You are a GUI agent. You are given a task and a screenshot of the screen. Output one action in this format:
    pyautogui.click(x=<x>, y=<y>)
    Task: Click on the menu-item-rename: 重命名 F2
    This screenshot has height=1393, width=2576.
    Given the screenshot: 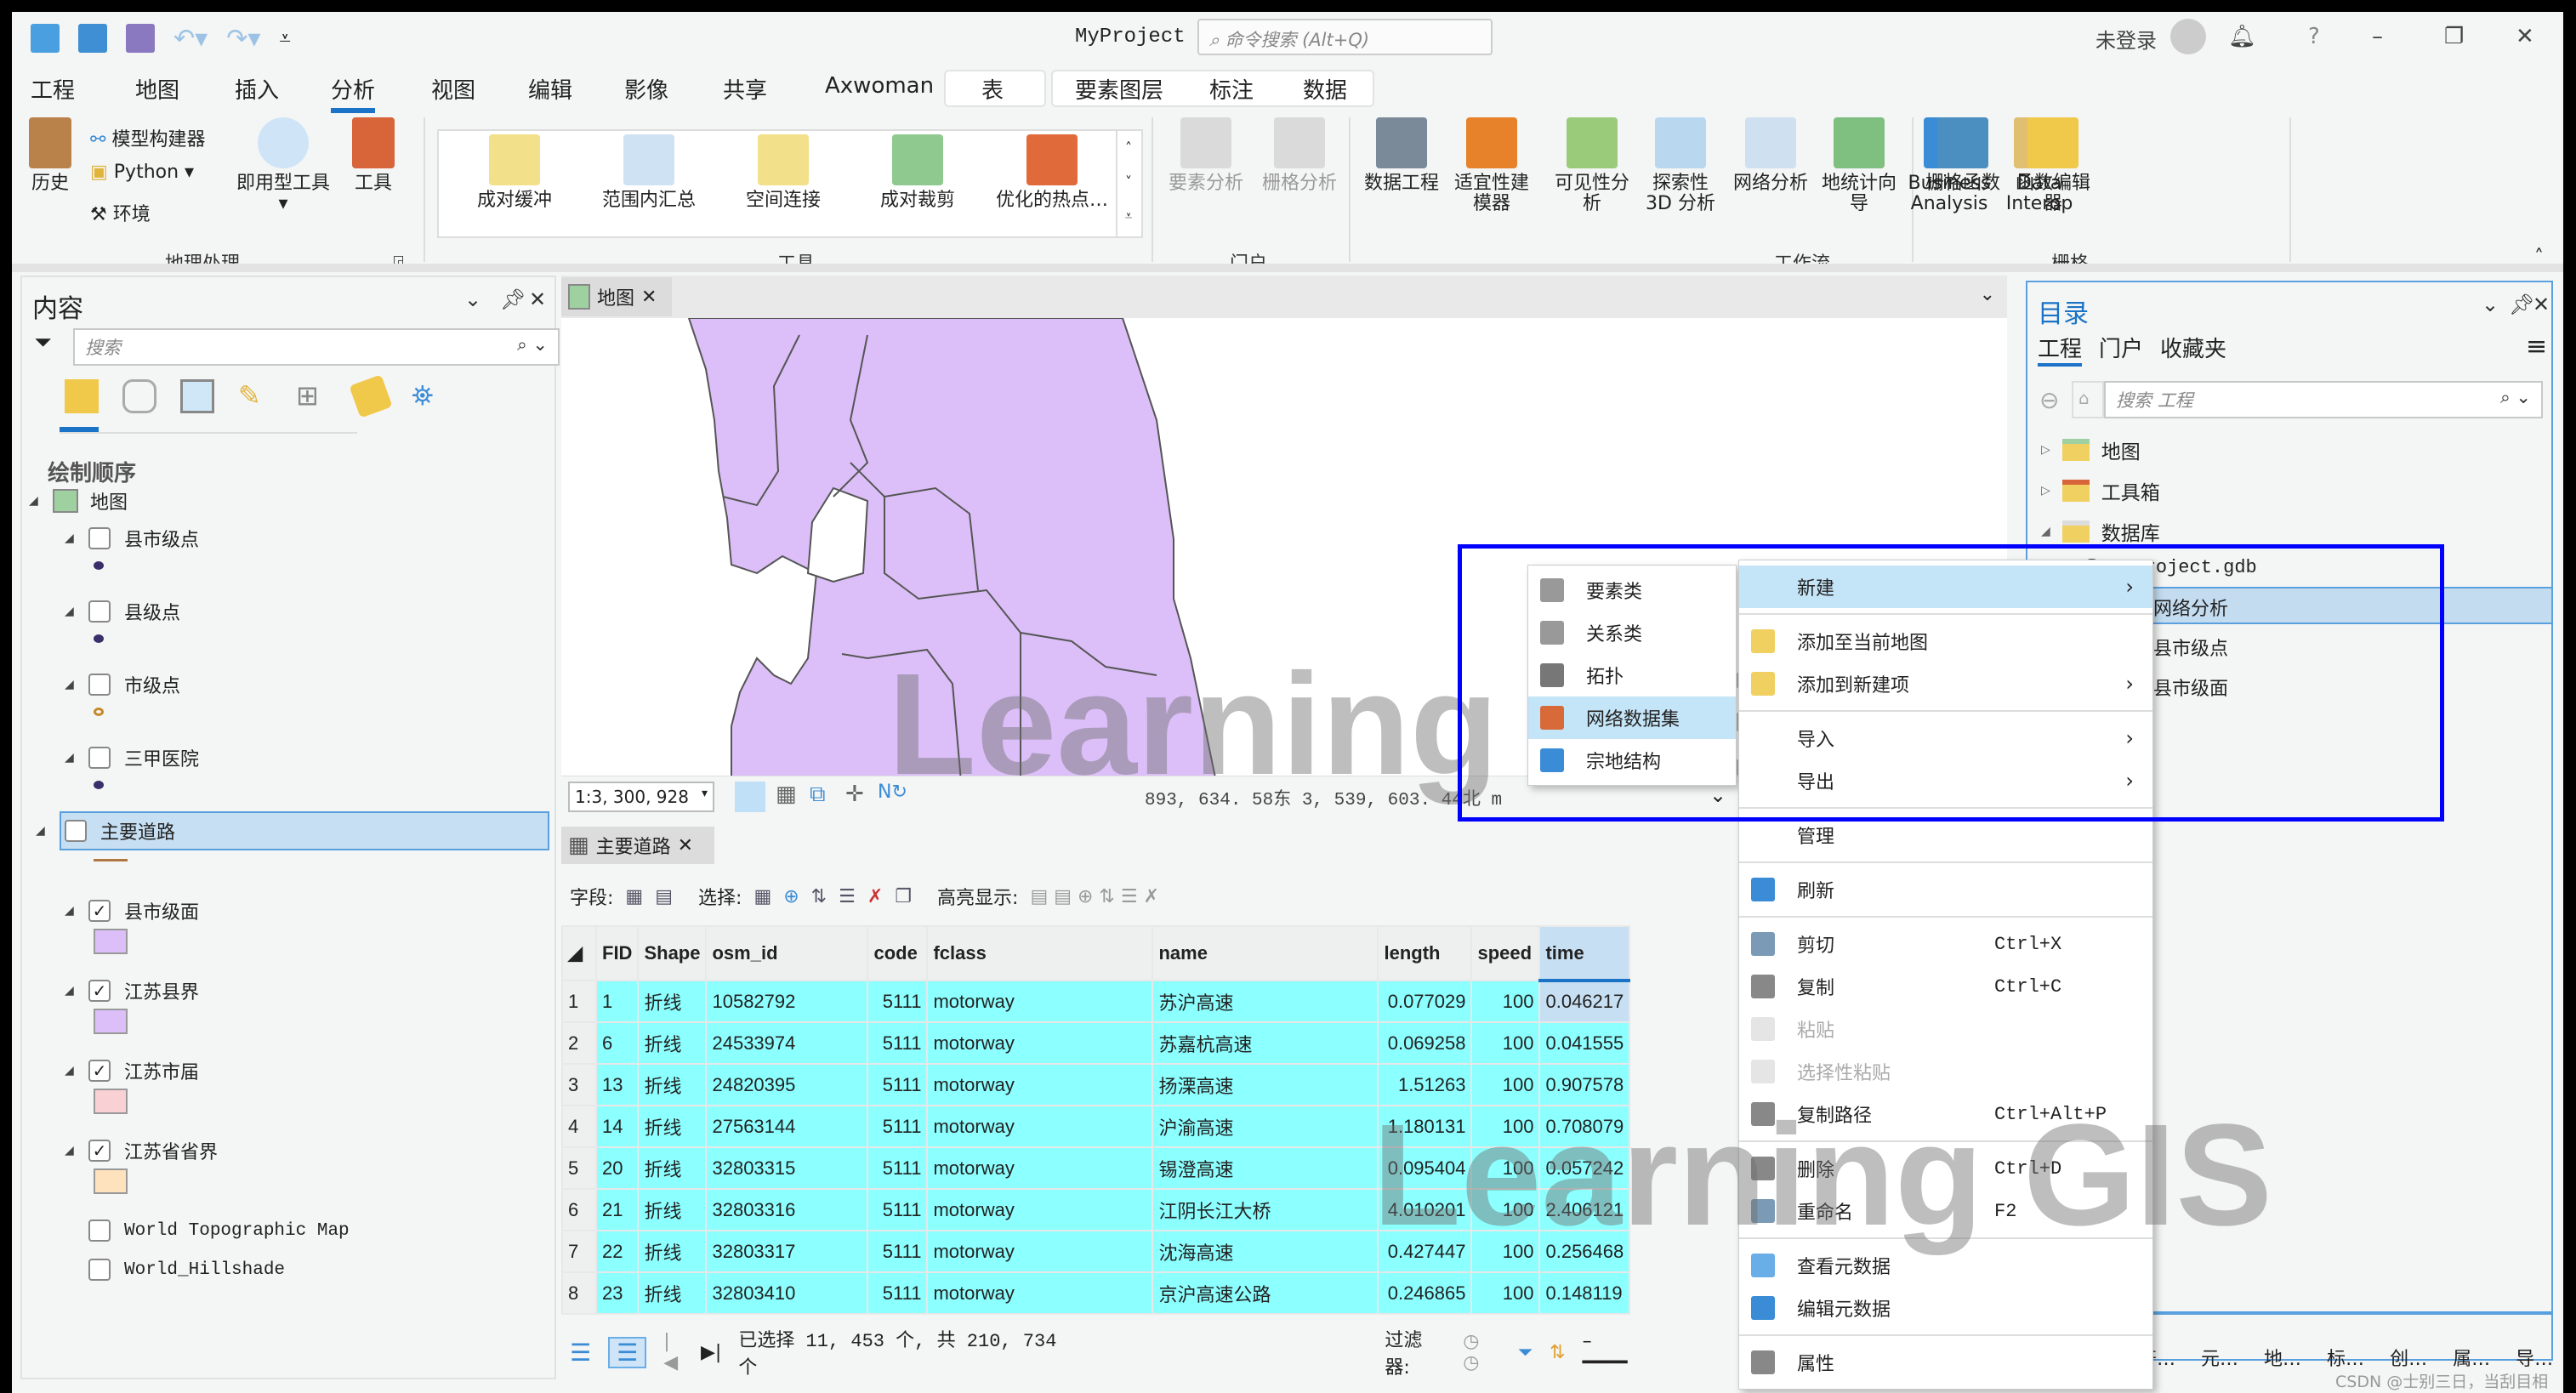 What is the action you would take?
    pyautogui.click(x=1945, y=1211)
    